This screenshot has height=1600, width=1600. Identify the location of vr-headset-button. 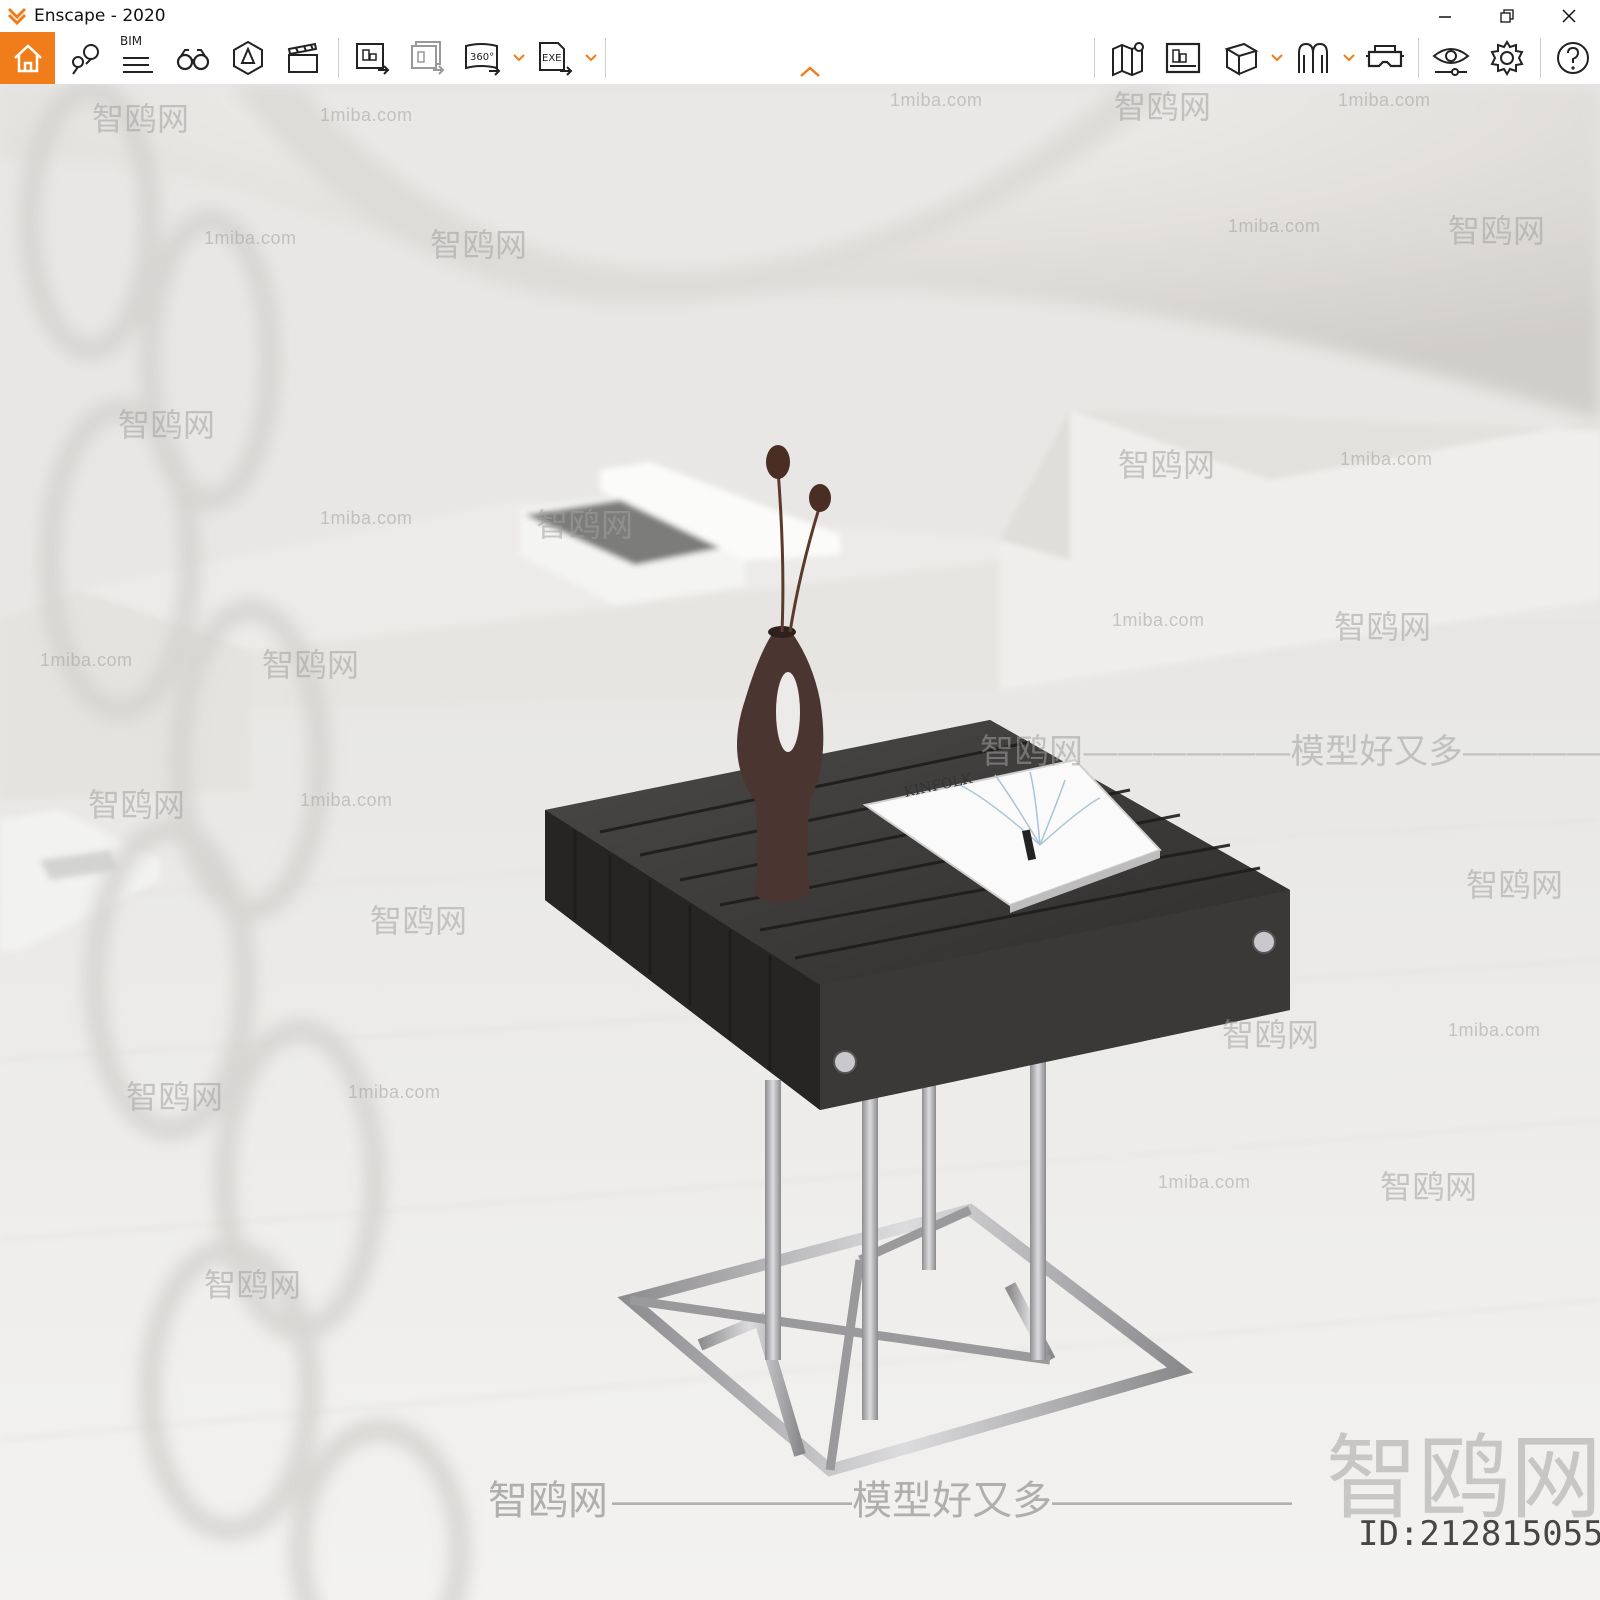
(1385, 58).